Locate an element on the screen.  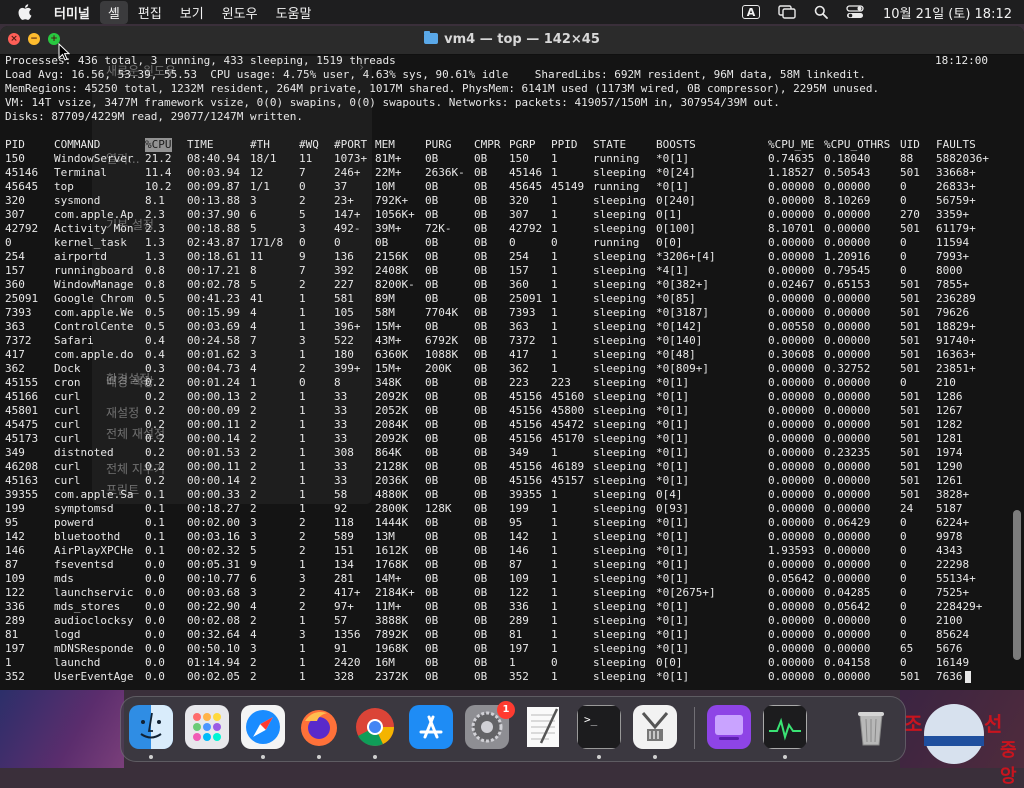
trash-icon is located at coordinates (871, 727).